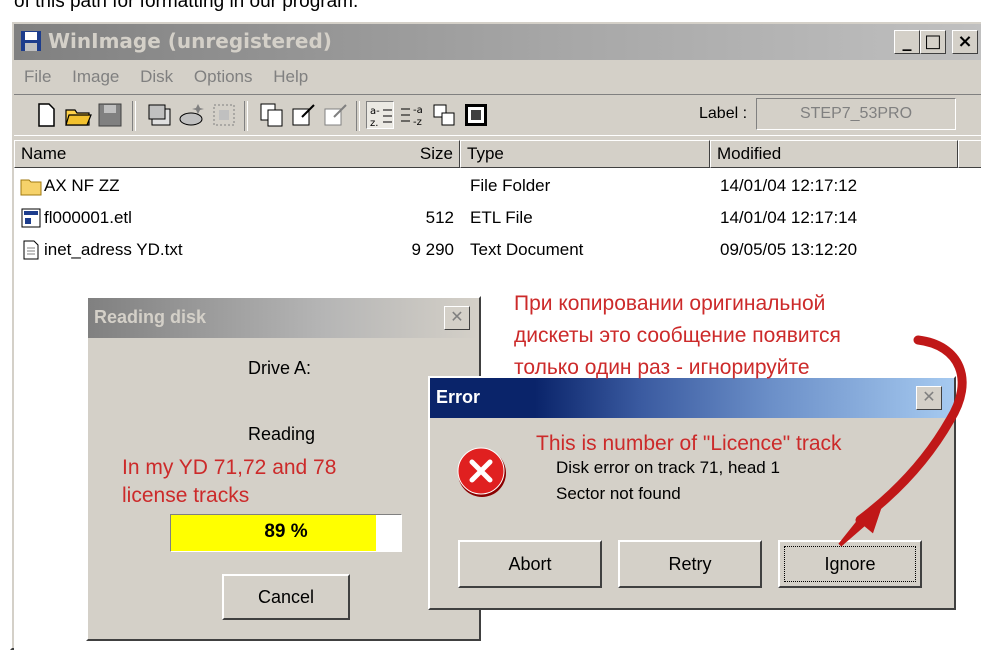 This screenshot has height=660, width=981. I want to click on annotation-yd-line2: license tracks, so click(186, 495).